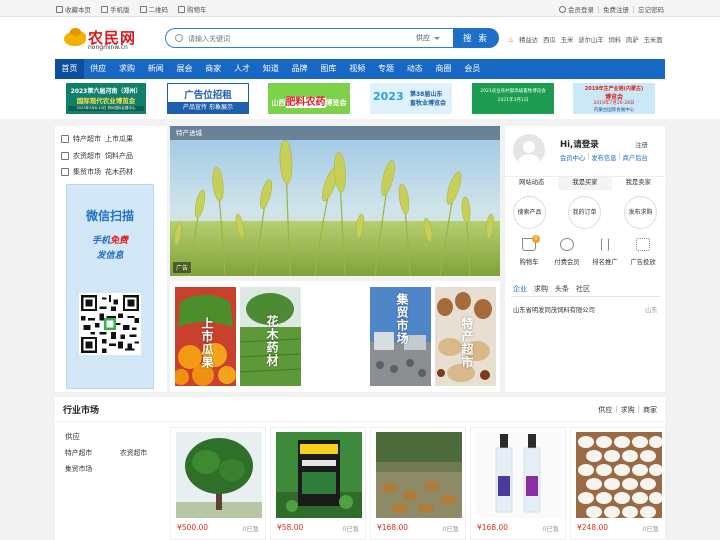 The image size is (720, 540). Describe the element at coordinates (119, 172) in the screenshot. I see `category-link: 花木药材` at that location.